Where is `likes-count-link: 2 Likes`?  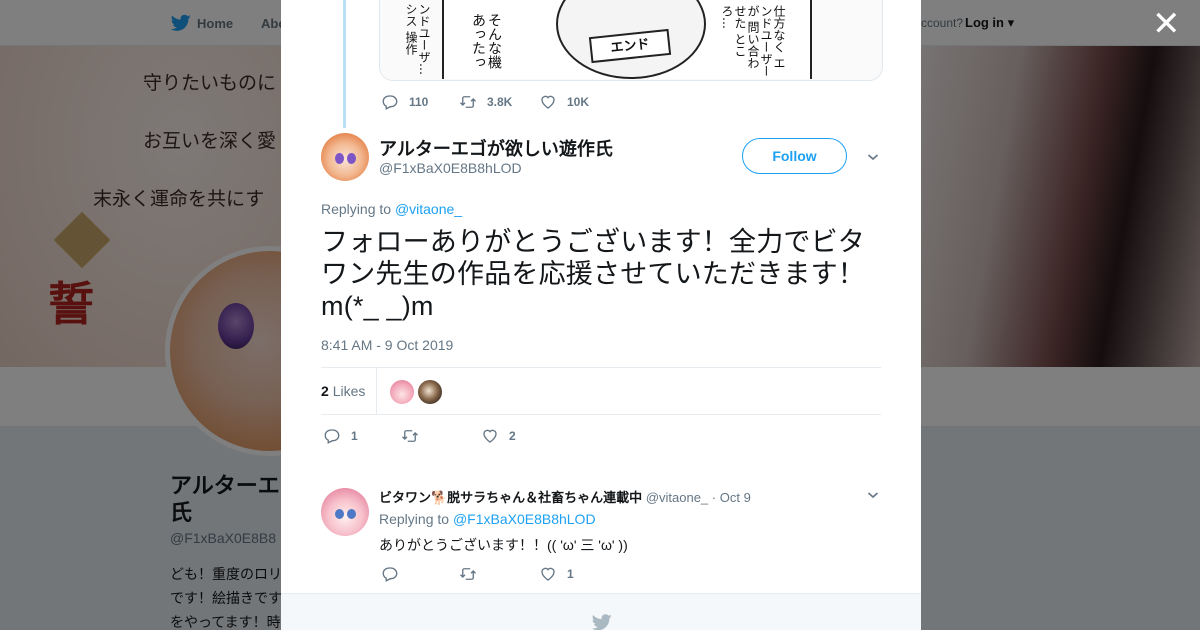 likes-count-link: 2 Likes is located at coordinates (343, 391).